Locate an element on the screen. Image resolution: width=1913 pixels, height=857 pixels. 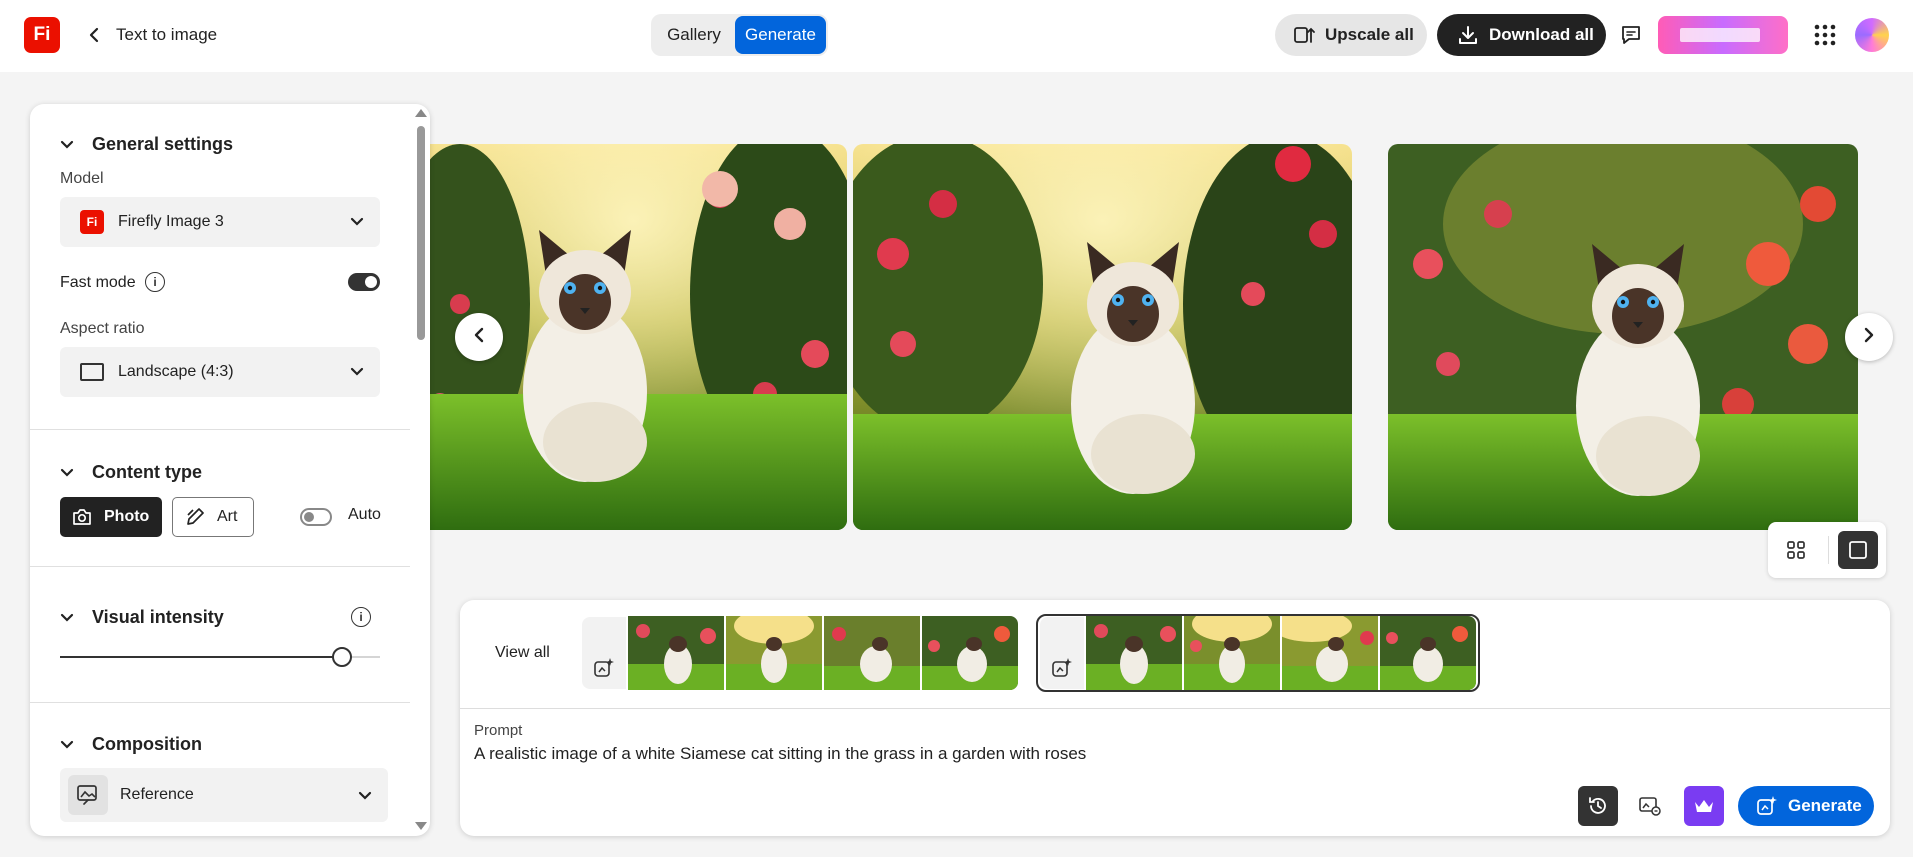
scroll-thumb is located at coordinates (421, 233).